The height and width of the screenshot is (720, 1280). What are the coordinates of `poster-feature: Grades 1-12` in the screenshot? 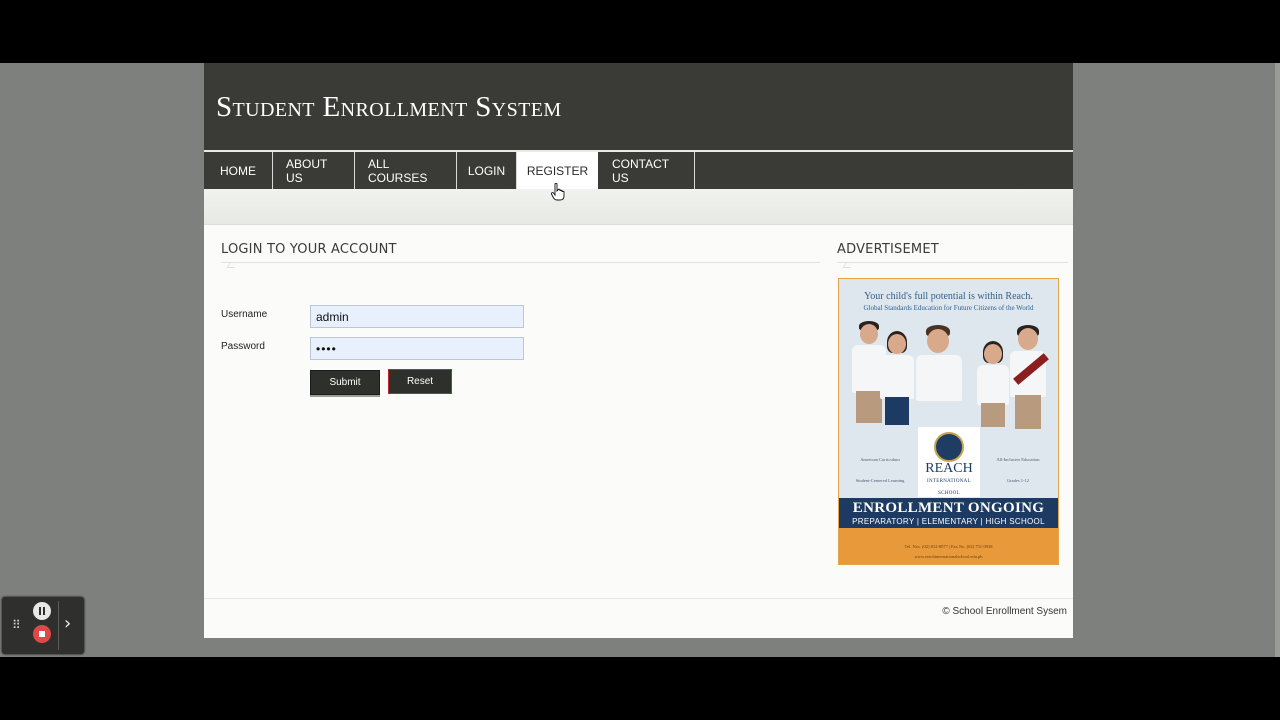 It's located at (1018, 480).